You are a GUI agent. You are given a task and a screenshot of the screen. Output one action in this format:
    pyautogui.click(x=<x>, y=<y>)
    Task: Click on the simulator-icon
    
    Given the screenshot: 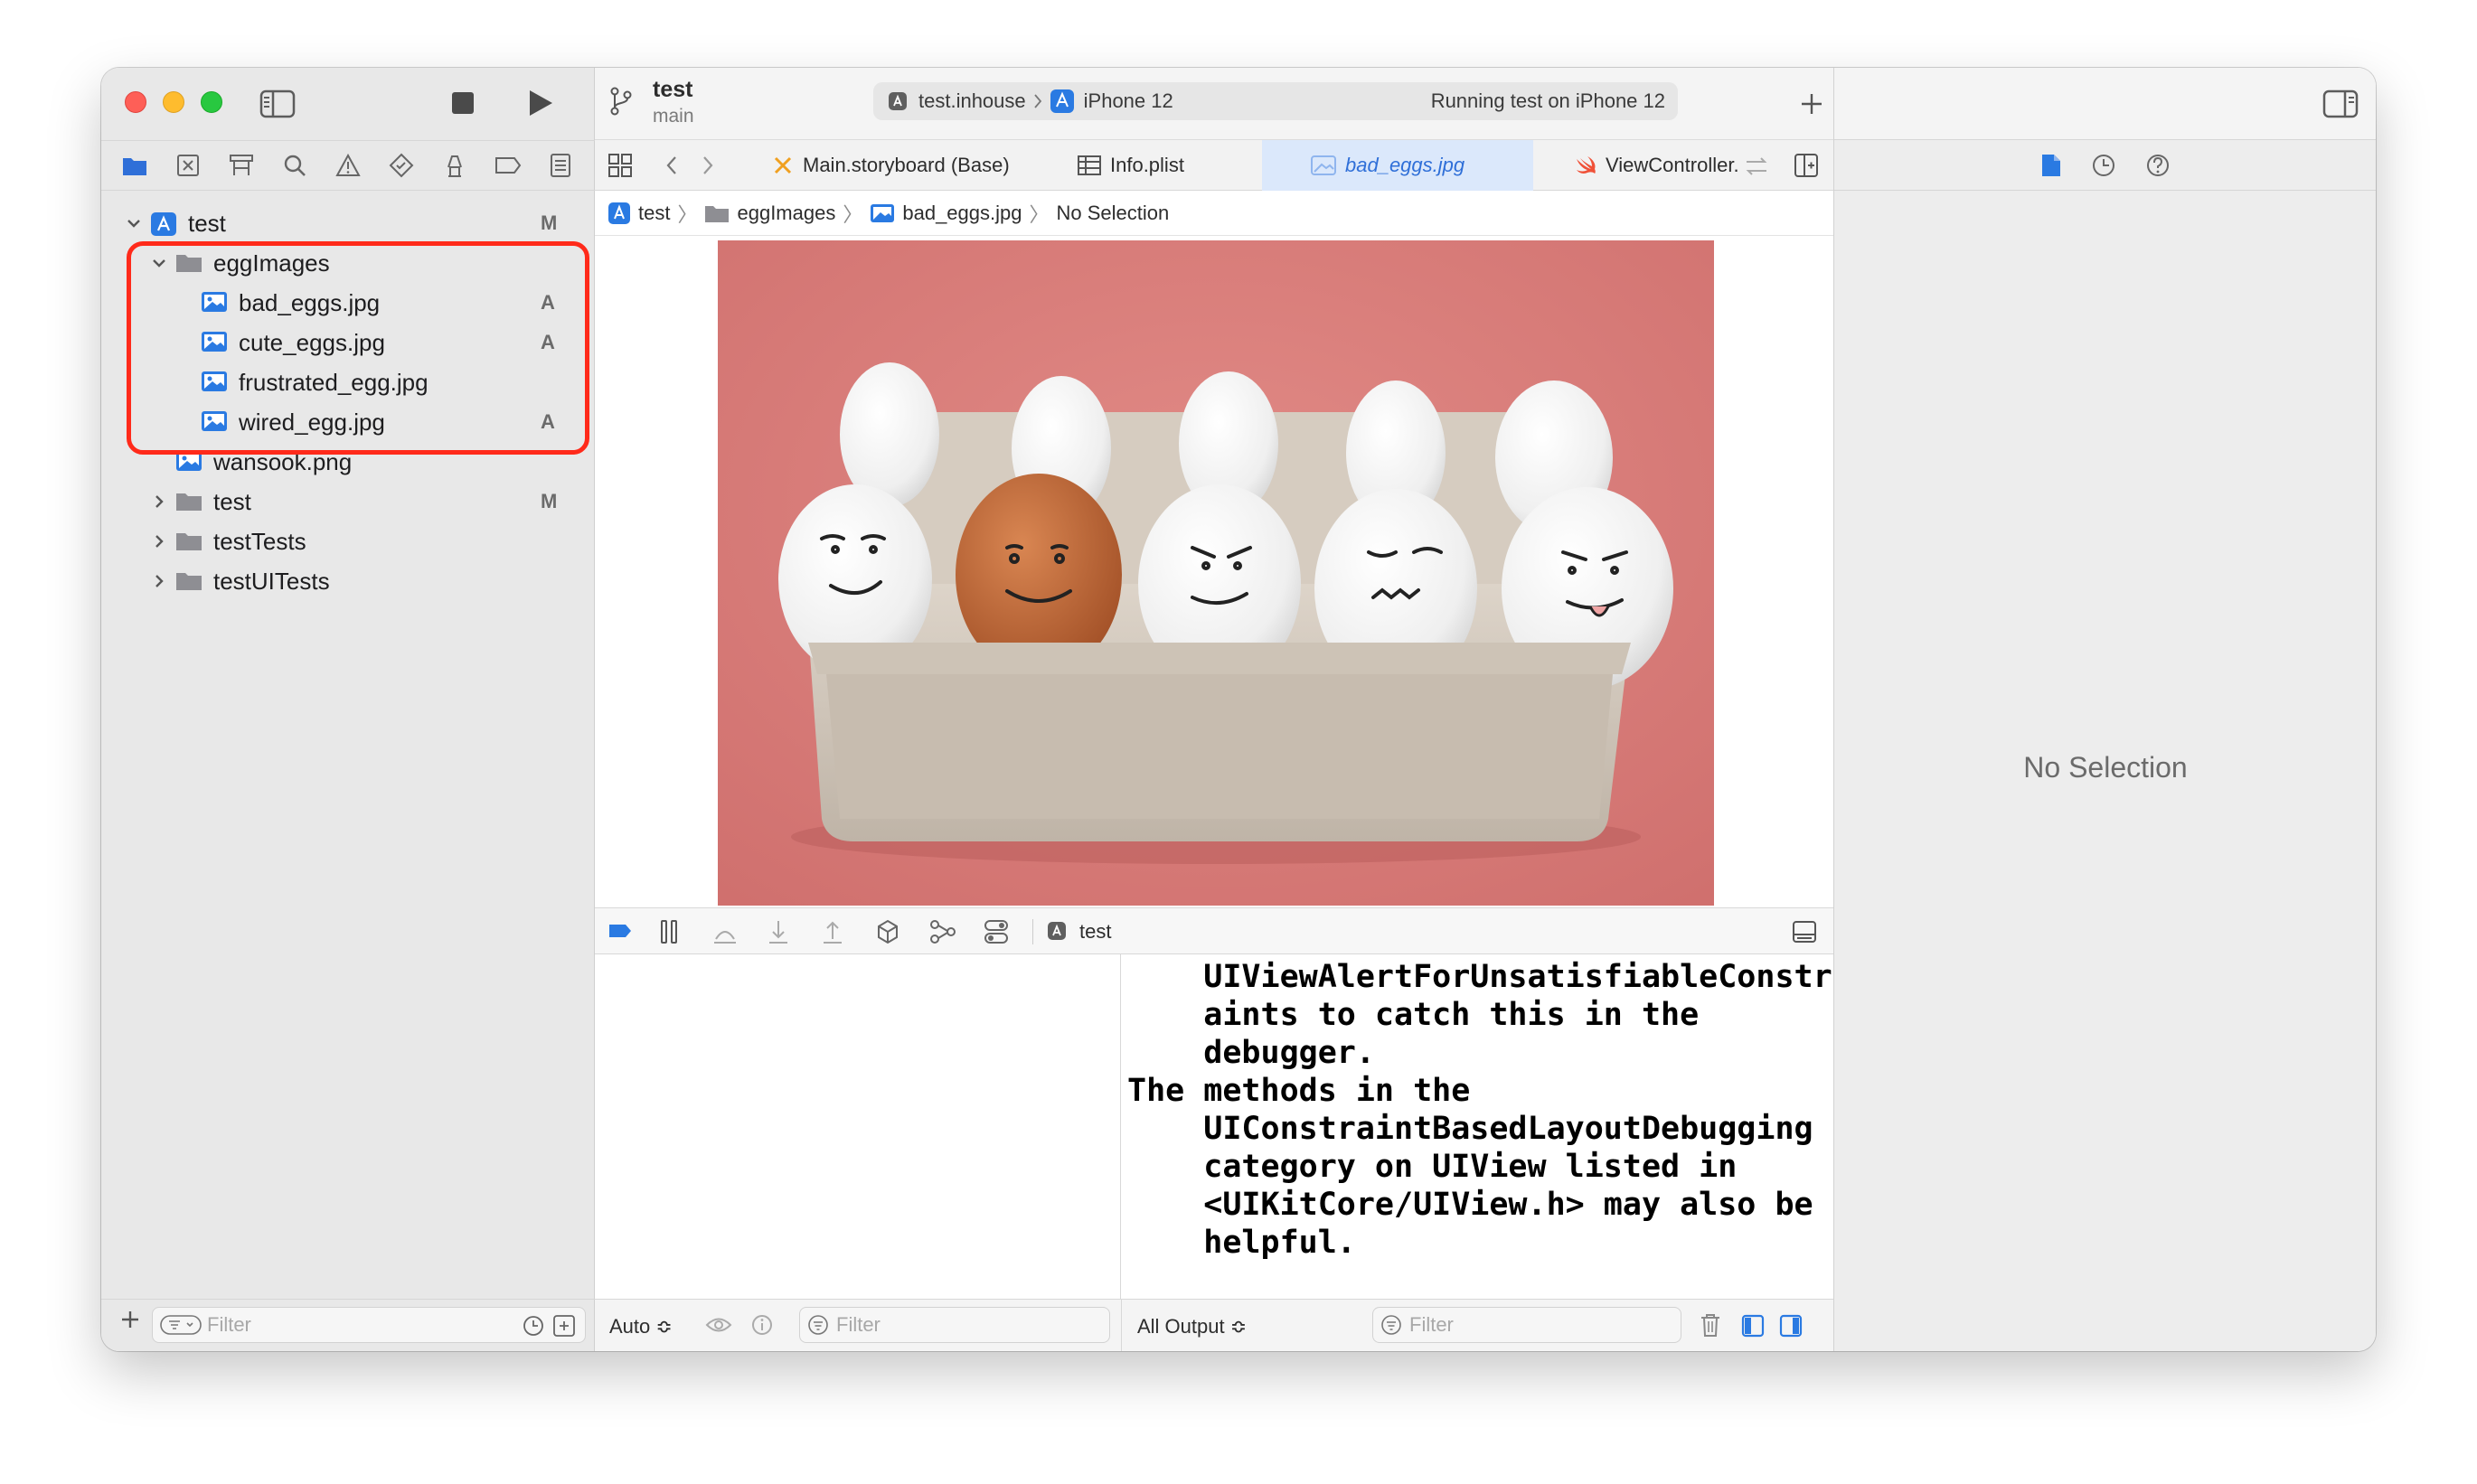 What is the action you would take?
    pyautogui.click(x=1063, y=102)
    